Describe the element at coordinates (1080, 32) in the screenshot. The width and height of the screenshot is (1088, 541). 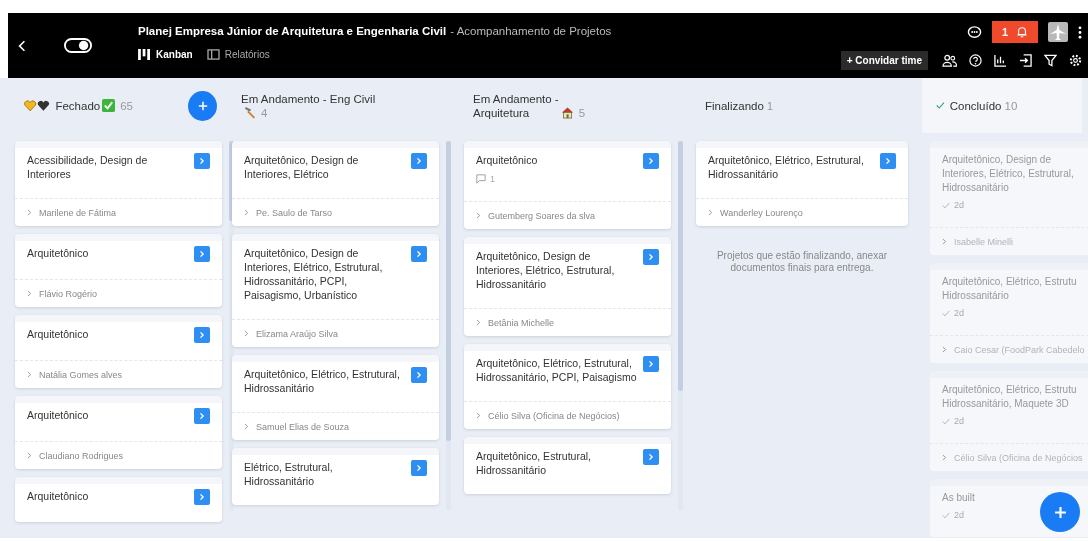
I see `more-icon` at that location.